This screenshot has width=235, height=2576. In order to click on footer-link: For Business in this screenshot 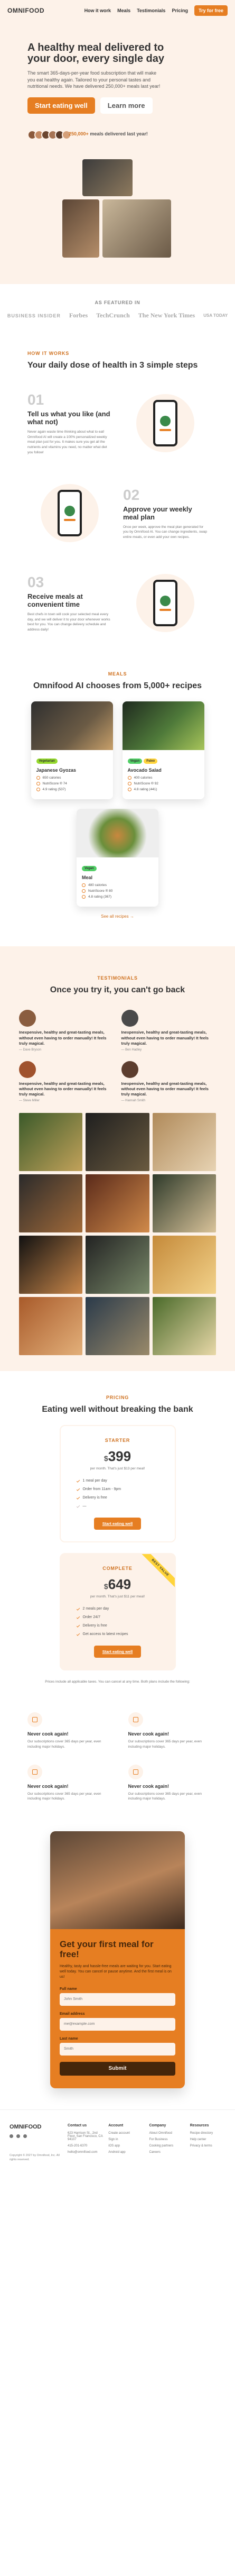, I will do `click(167, 2139)`.